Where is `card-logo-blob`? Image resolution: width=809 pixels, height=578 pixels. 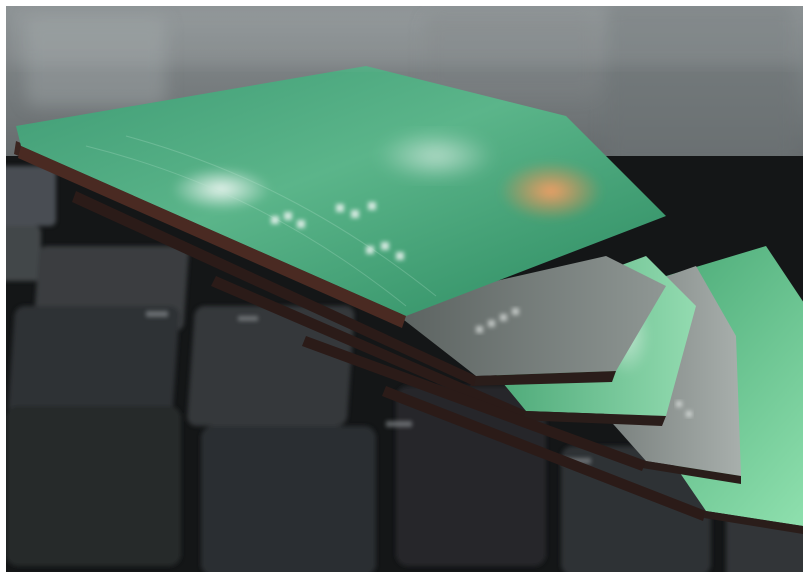
card-logo-blob is located at coordinates (551, 191).